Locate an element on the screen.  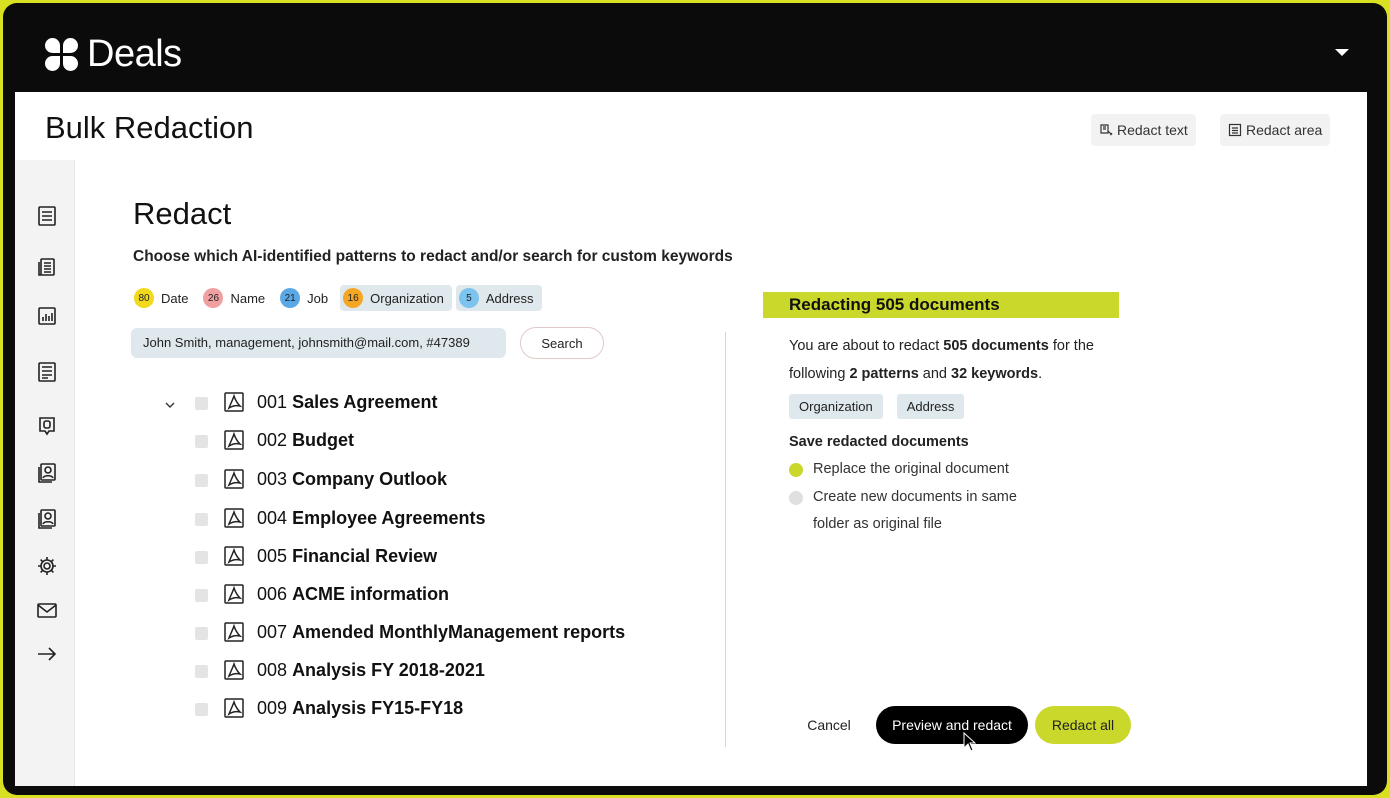
search-button: Search is located at coordinates (562, 343).